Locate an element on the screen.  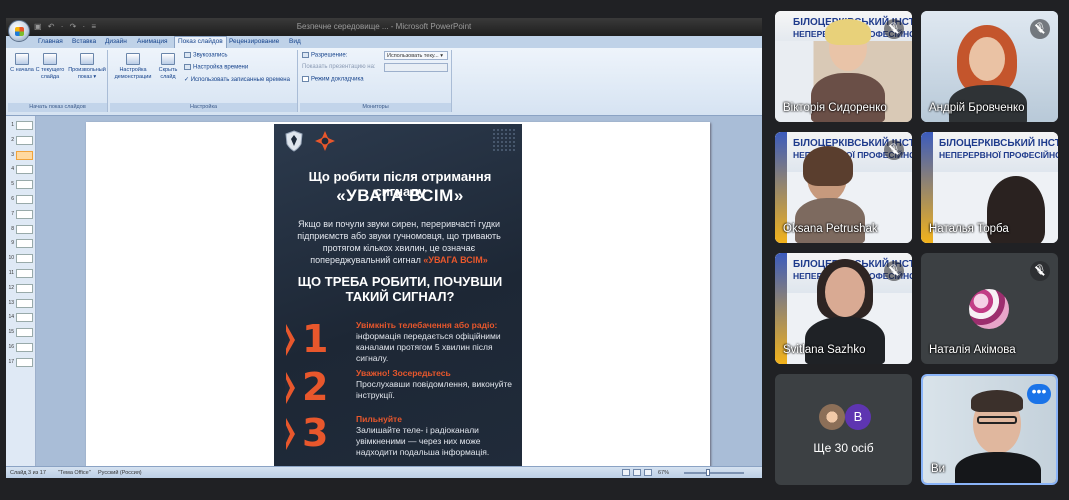
status-language: Русский (Россия) is located at coordinates (120, 473).